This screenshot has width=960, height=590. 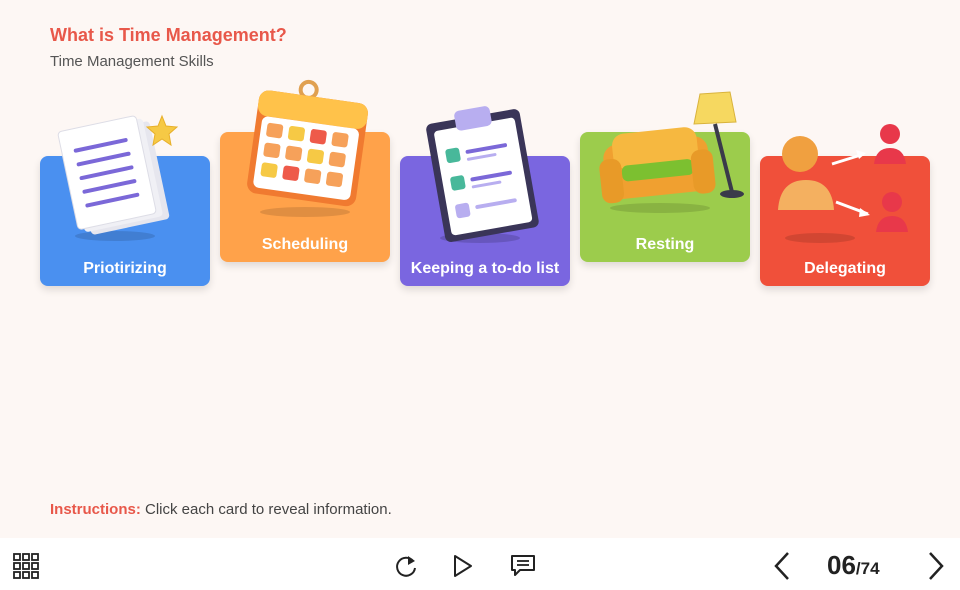 What do you see at coordinates (841, 565) in the screenshot?
I see `page-current: 06` at bounding box center [841, 565].